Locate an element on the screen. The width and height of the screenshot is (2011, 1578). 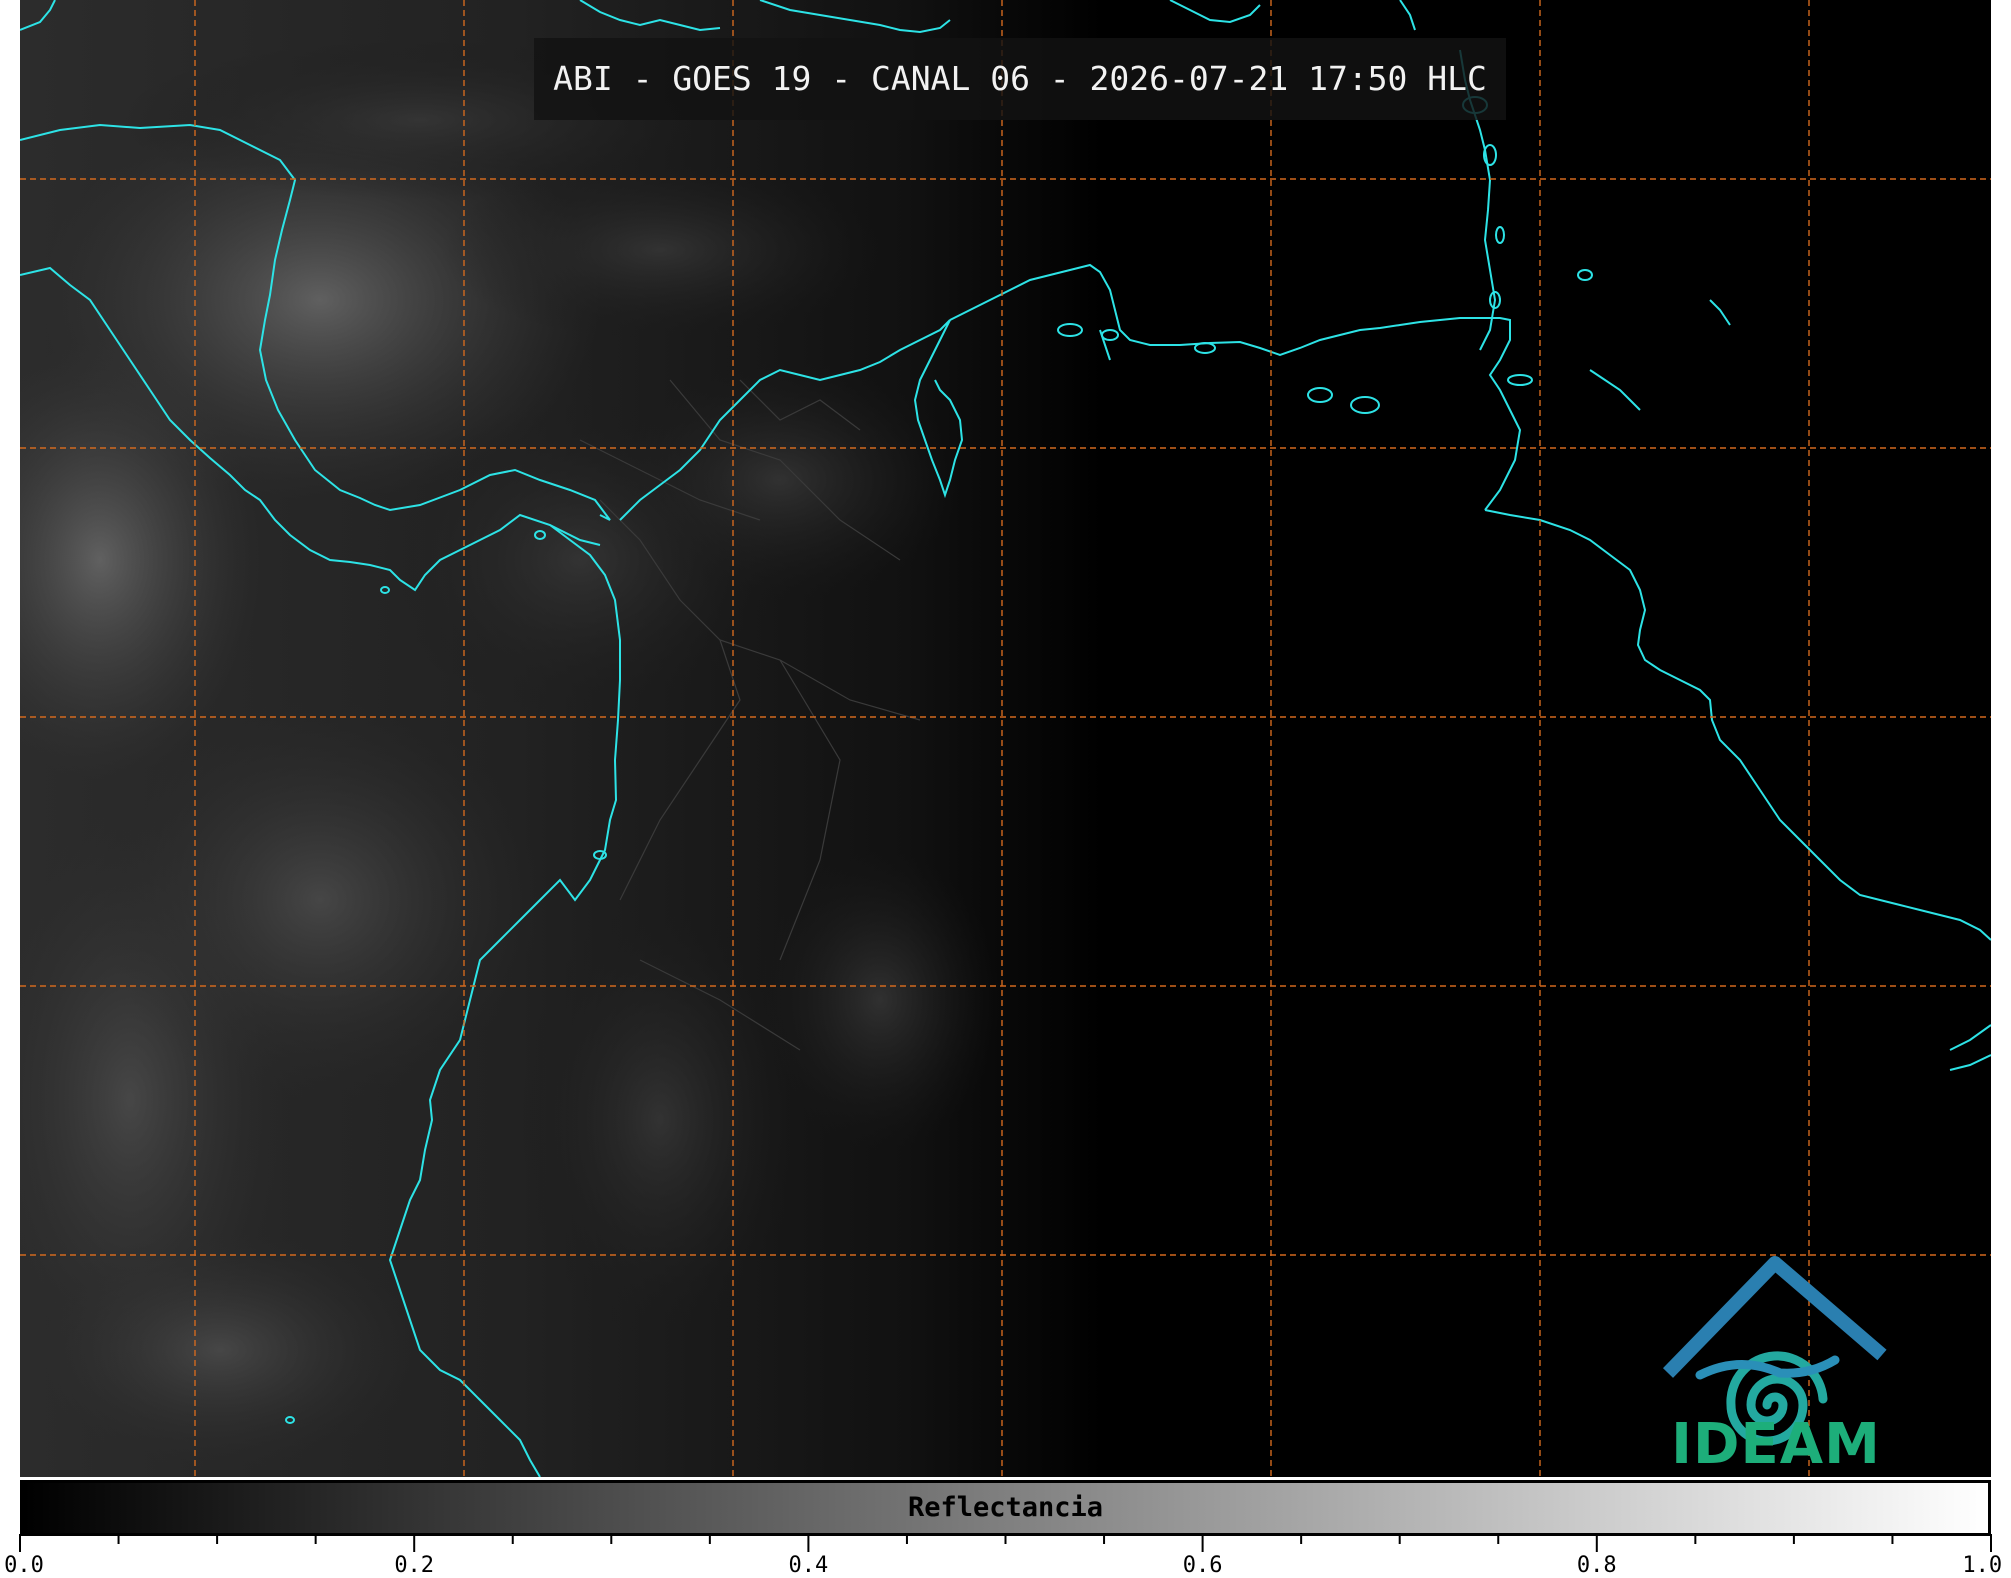
colorbar-tick-label: 0.4 is located at coordinates (808, 1565).